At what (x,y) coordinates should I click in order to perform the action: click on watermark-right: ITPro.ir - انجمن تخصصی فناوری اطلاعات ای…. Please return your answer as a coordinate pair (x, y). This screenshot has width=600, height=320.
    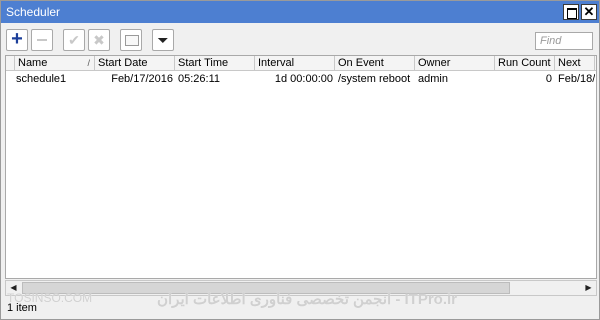
    Looking at the image, I should click on (307, 299).